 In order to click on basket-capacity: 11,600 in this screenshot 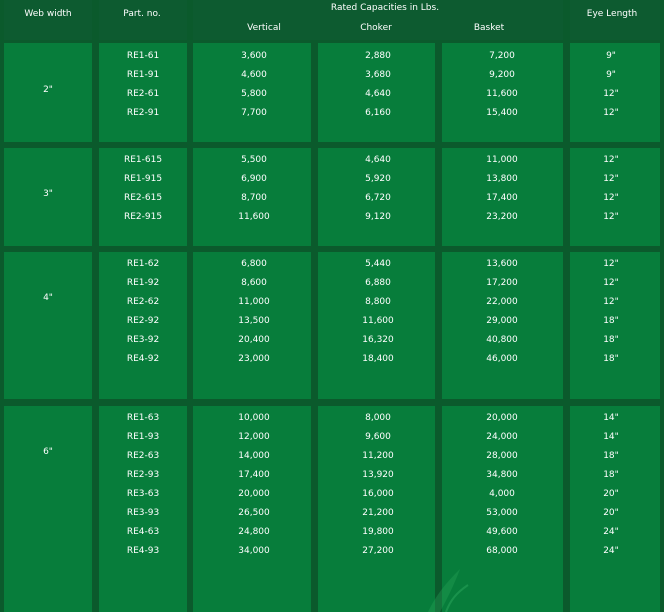, I will do `click(502, 94)`.